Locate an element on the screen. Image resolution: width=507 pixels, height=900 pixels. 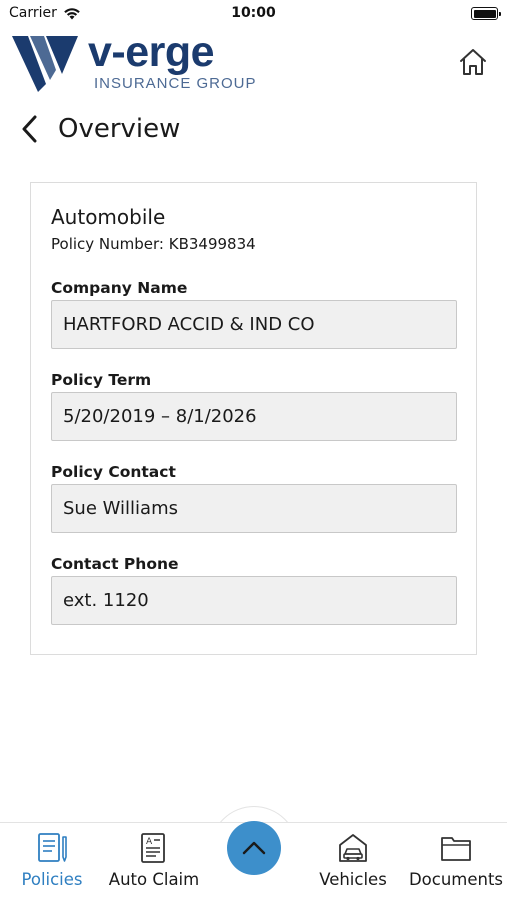
back-navigation: Overview is located at coordinates (100, 129).